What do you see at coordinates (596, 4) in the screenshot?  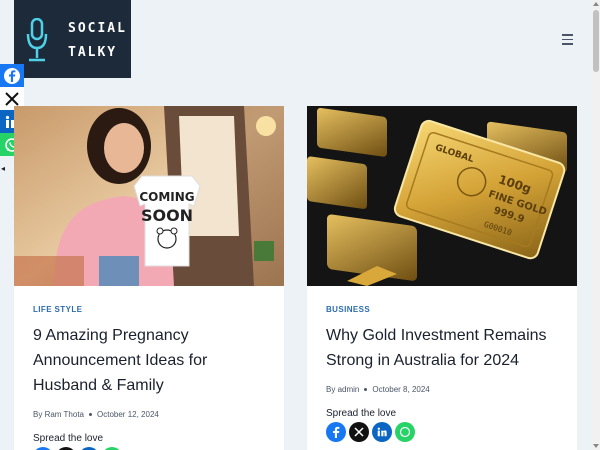 I see `scroll-up-arrow-icon` at bounding box center [596, 4].